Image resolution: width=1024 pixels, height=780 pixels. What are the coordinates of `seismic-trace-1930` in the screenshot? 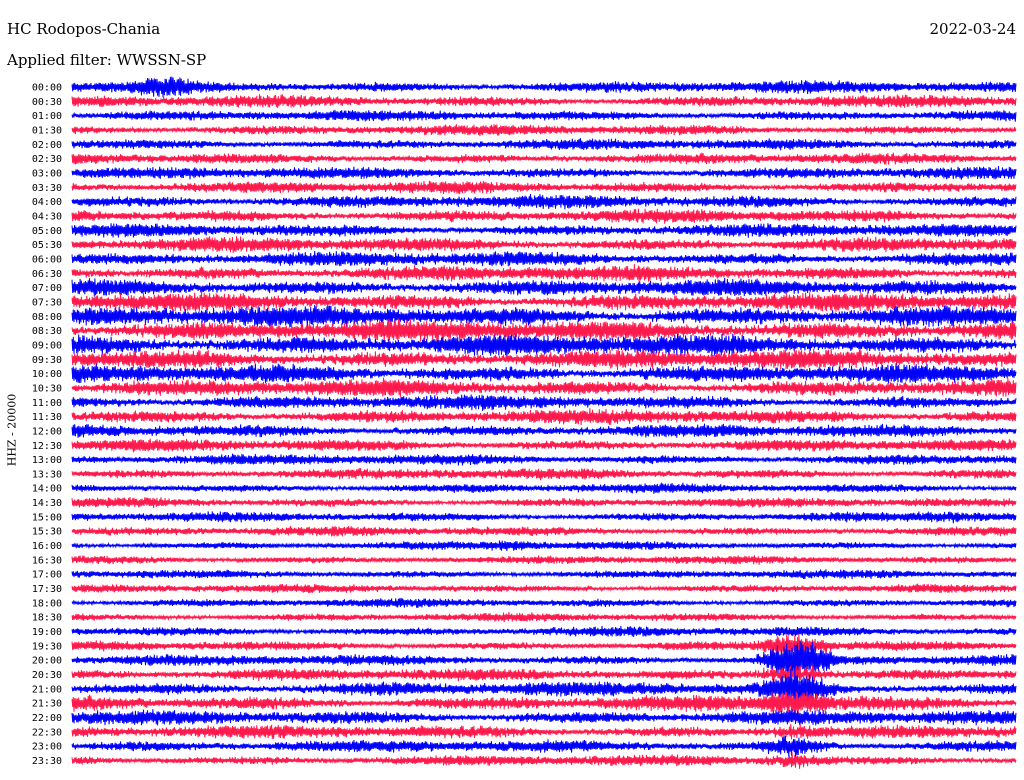 It's located at (544, 645).